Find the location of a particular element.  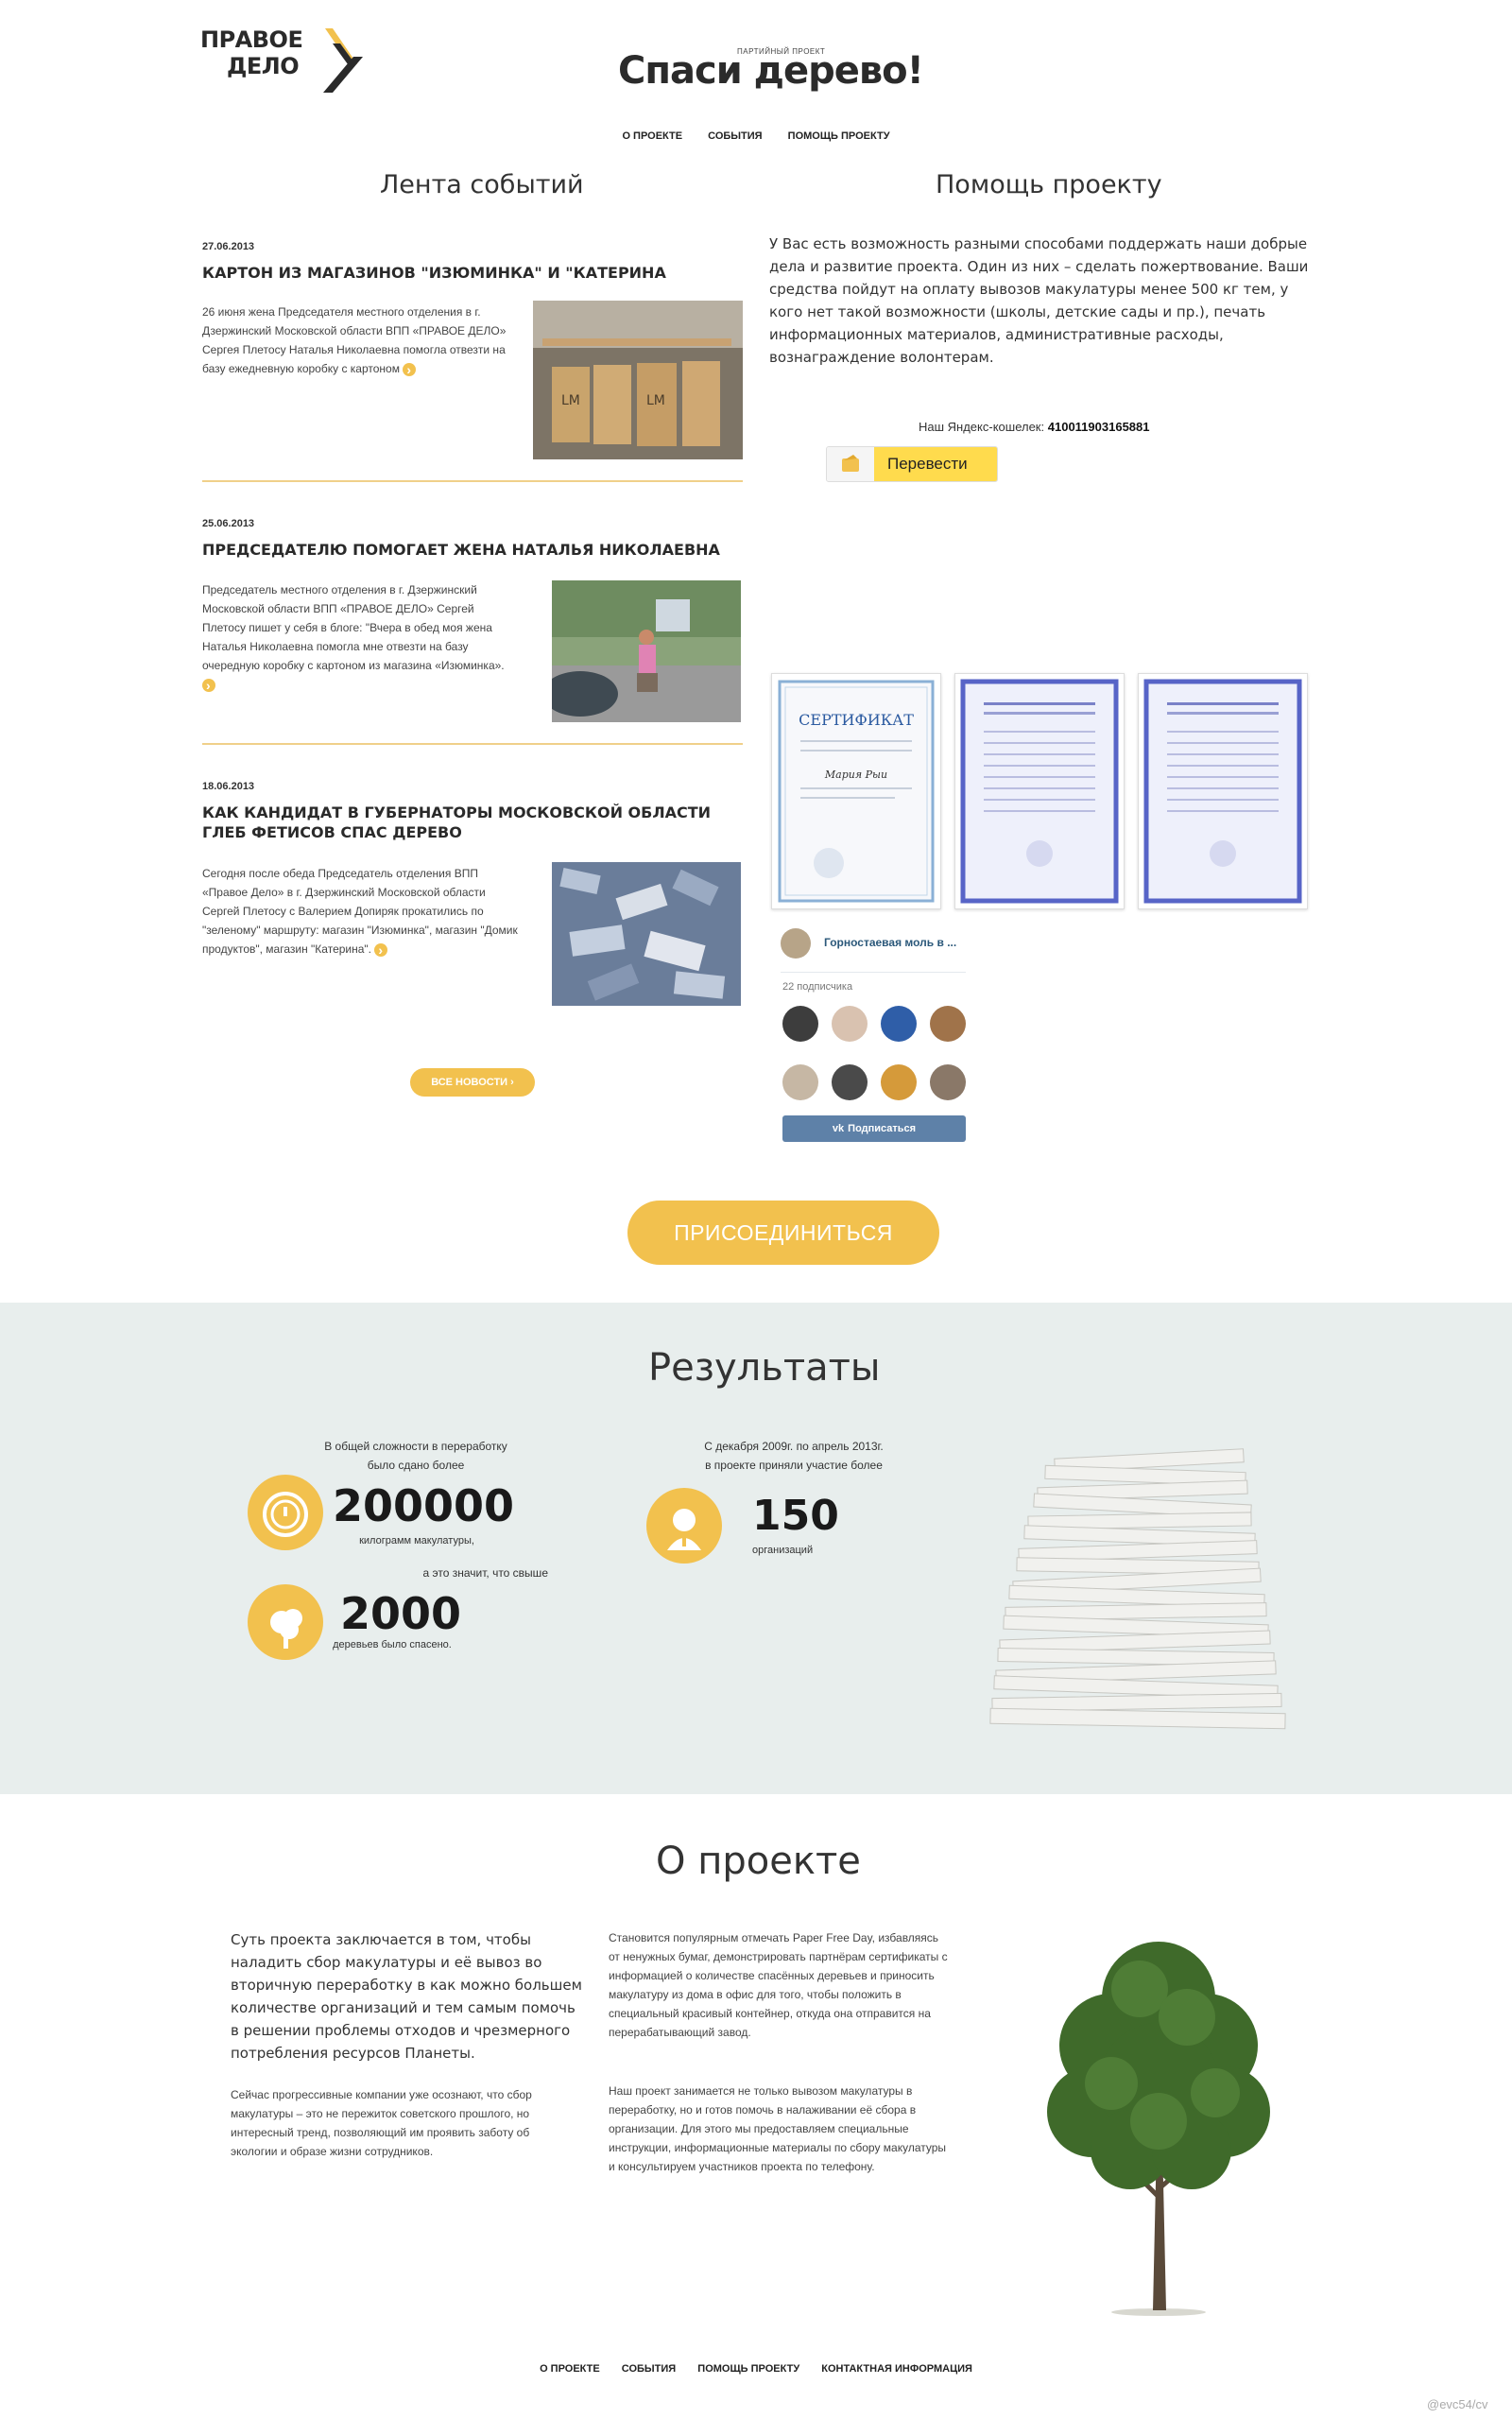

news-date: 18.06.2013 is located at coordinates (228, 786).